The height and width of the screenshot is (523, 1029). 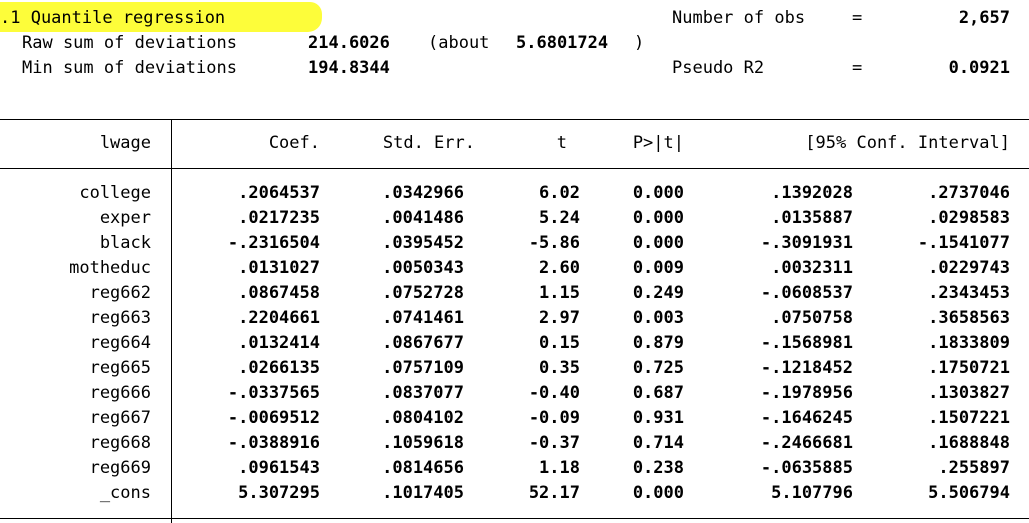 What do you see at coordinates (125, 143) in the screenshot?
I see `depvar-header: lwage` at bounding box center [125, 143].